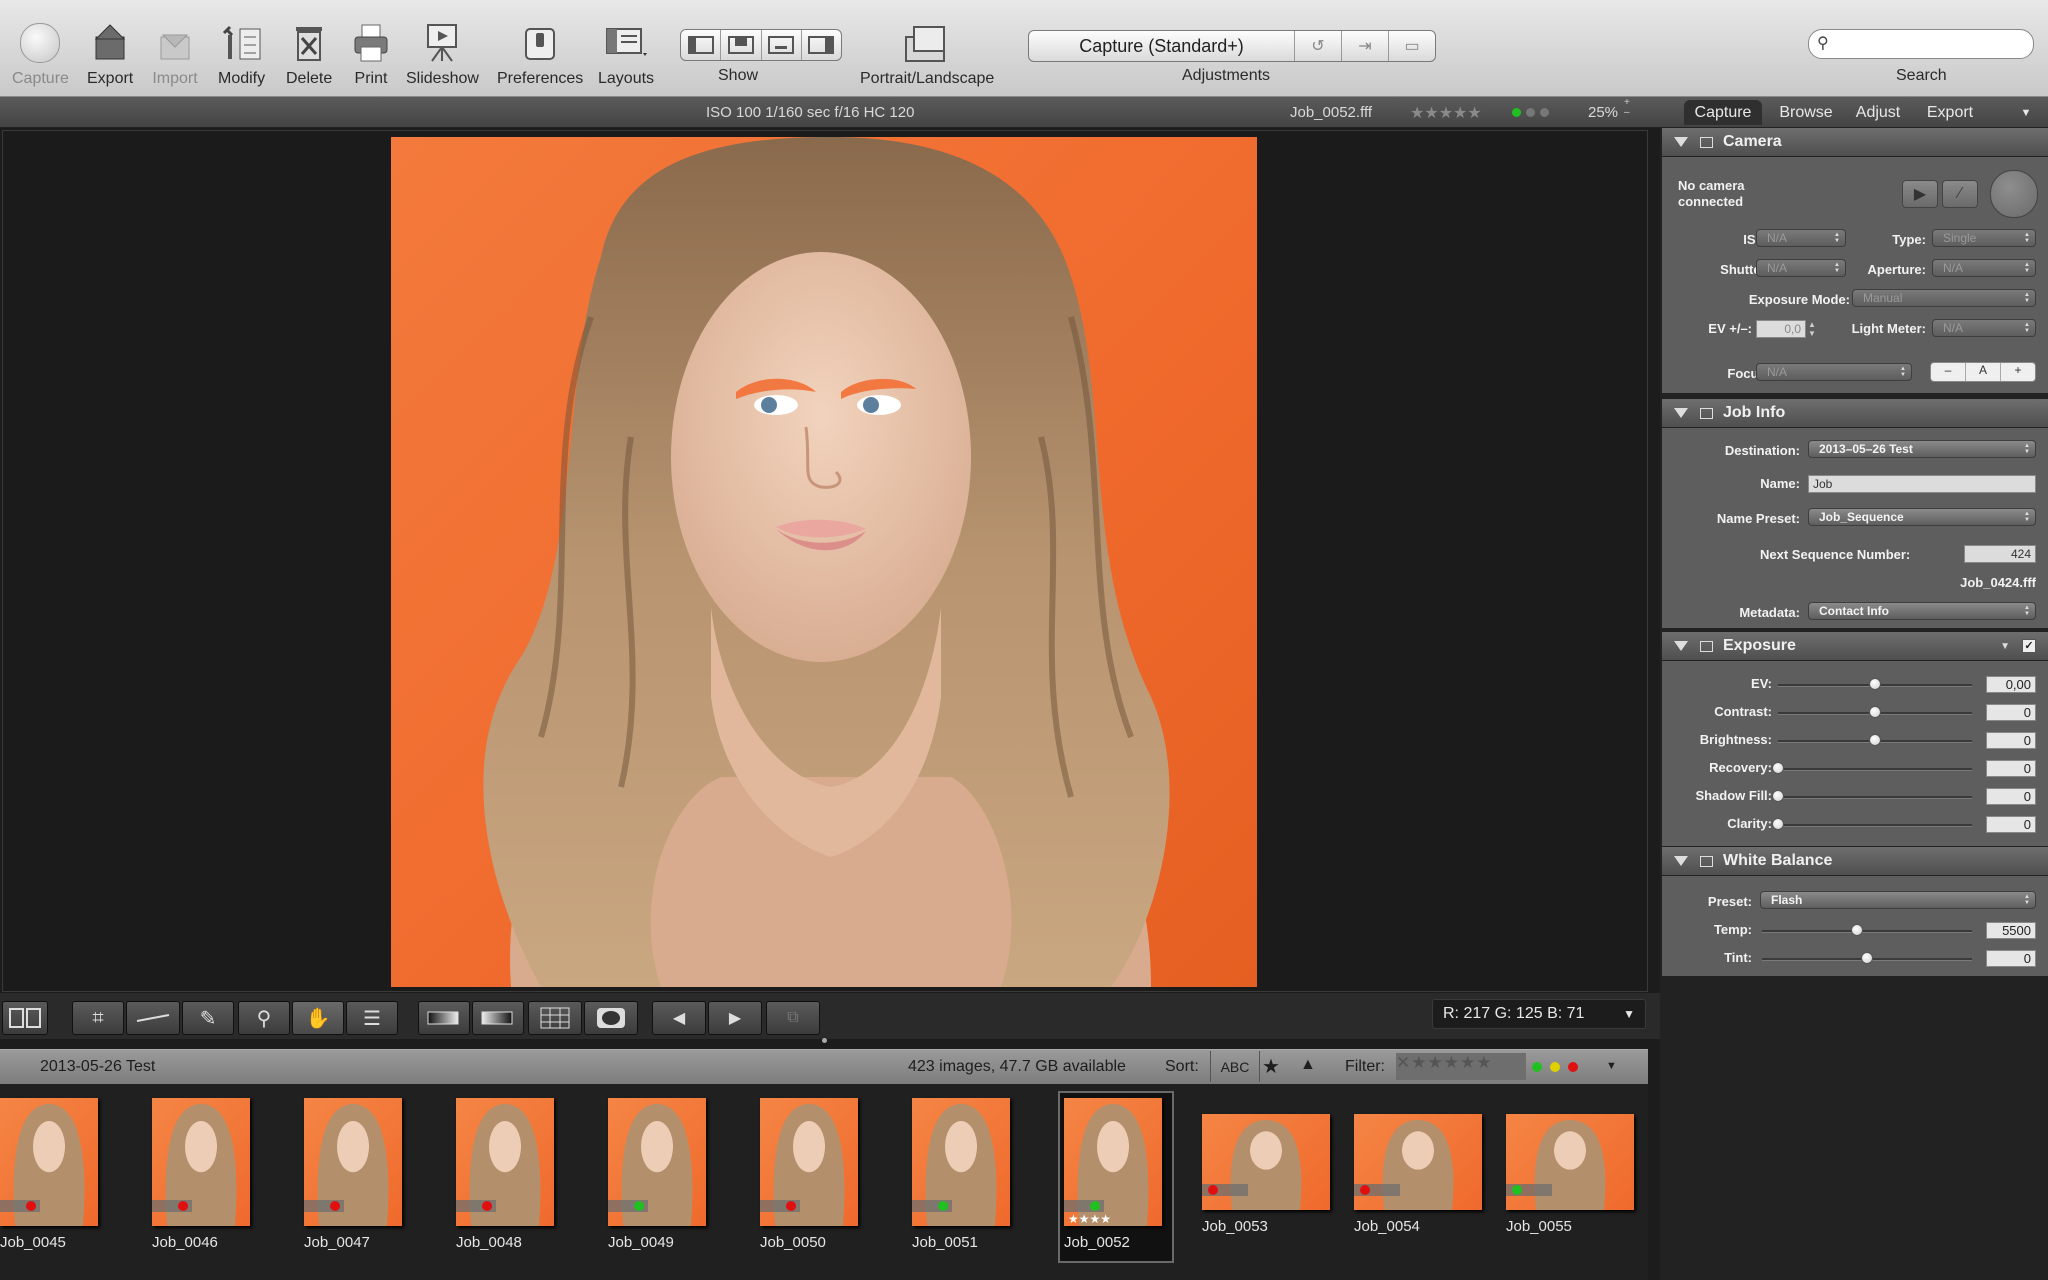  I want to click on picker-tool-button: ✎, so click(208, 1018).